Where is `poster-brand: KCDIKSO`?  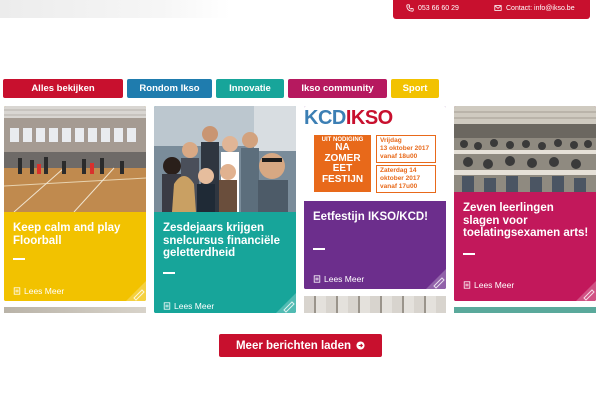 poster-brand: KCDIKSO is located at coordinates (348, 118).